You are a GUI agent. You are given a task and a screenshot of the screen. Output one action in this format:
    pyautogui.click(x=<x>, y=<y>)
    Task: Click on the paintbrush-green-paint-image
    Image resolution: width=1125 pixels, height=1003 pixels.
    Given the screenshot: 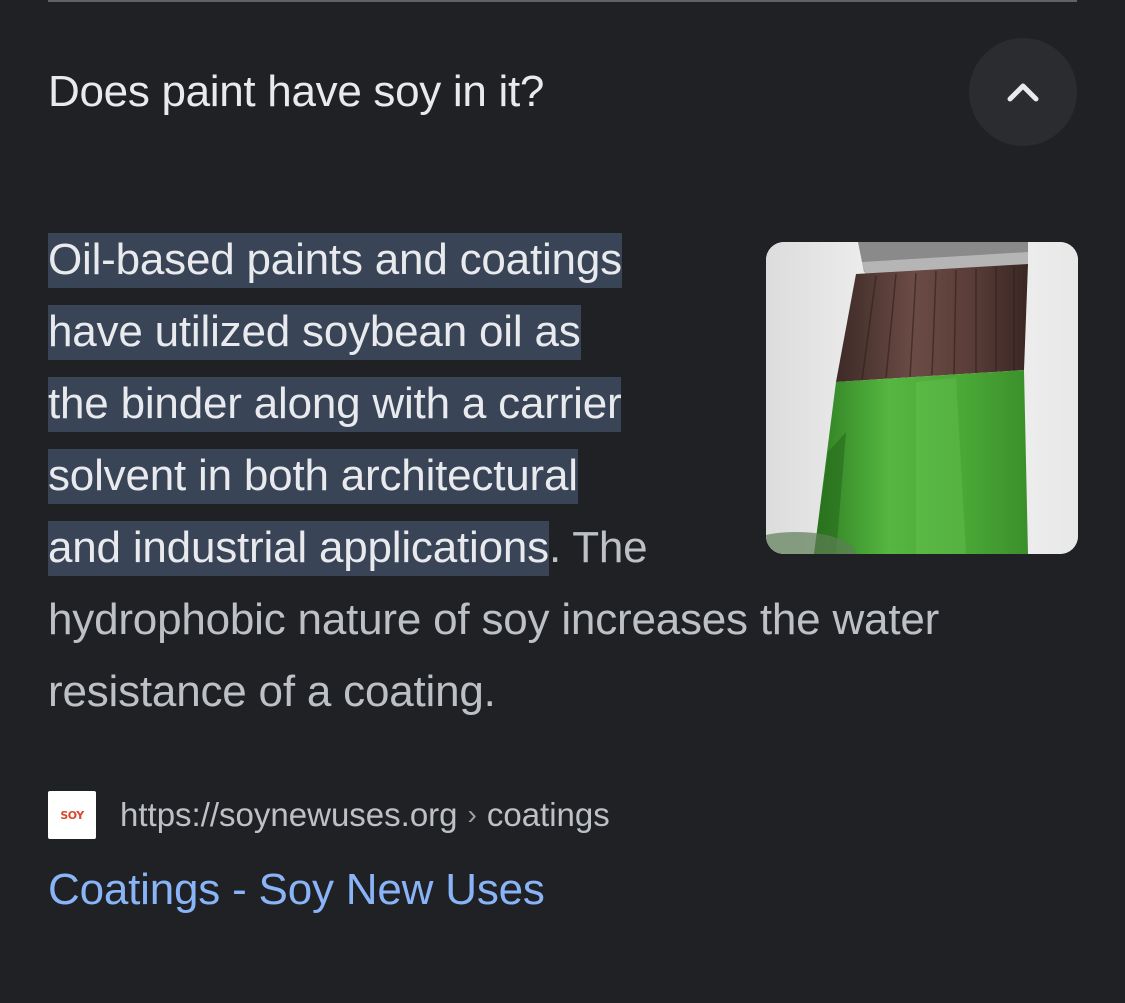 What is the action you would take?
    pyautogui.click(x=922, y=398)
    